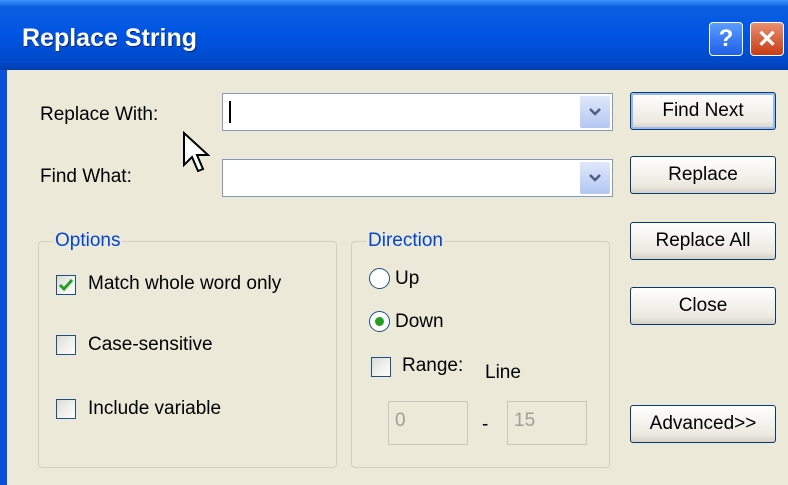 This screenshot has width=788, height=485. Describe the element at coordinates (66, 345) in the screenshot. I see `case-sensitive-checkbox` at that location.